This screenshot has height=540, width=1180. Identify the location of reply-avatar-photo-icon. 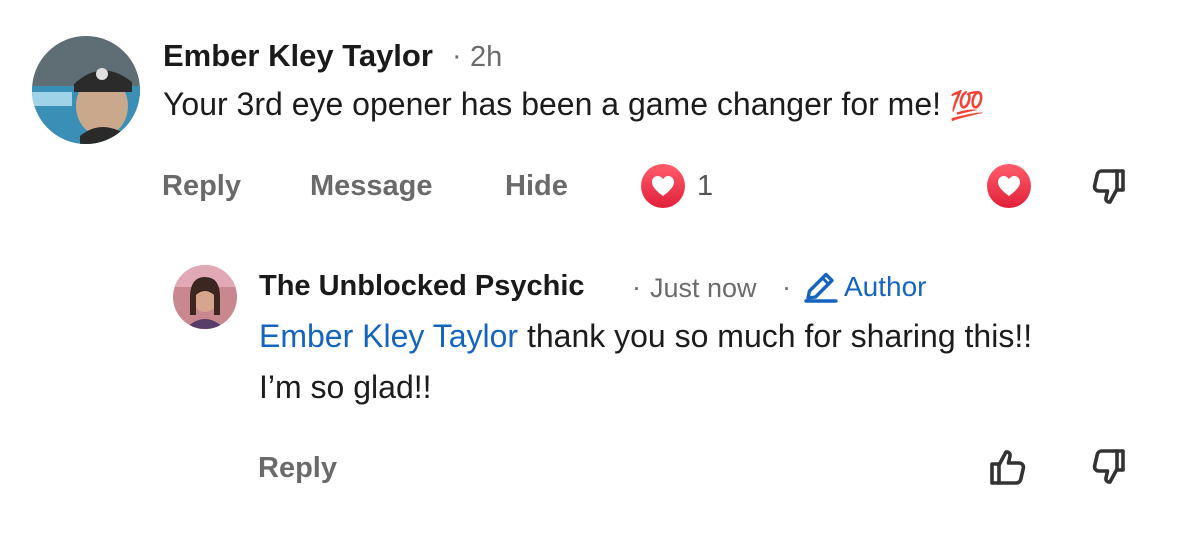
(205, 297).